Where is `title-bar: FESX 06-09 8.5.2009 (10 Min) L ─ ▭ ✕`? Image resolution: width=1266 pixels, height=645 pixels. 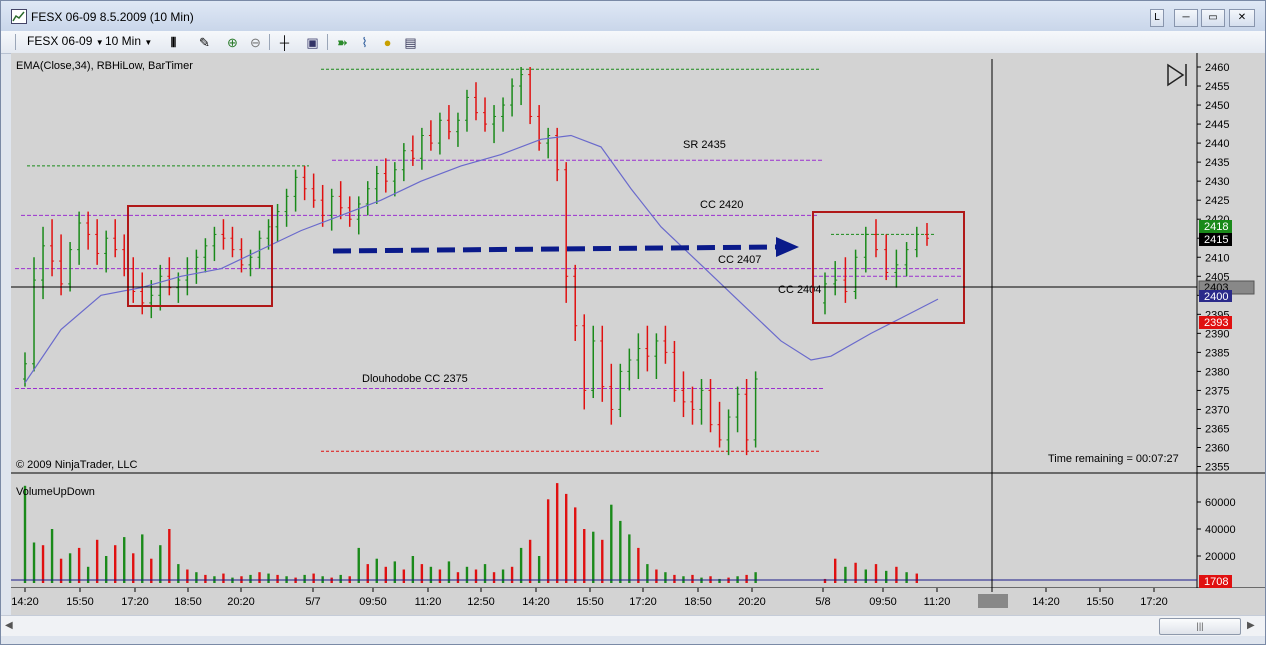 title-bar: FESX 06-09 8.5.2009 (10 Min) L ─ ▭ ✕ is located at coordinates (633, 16).